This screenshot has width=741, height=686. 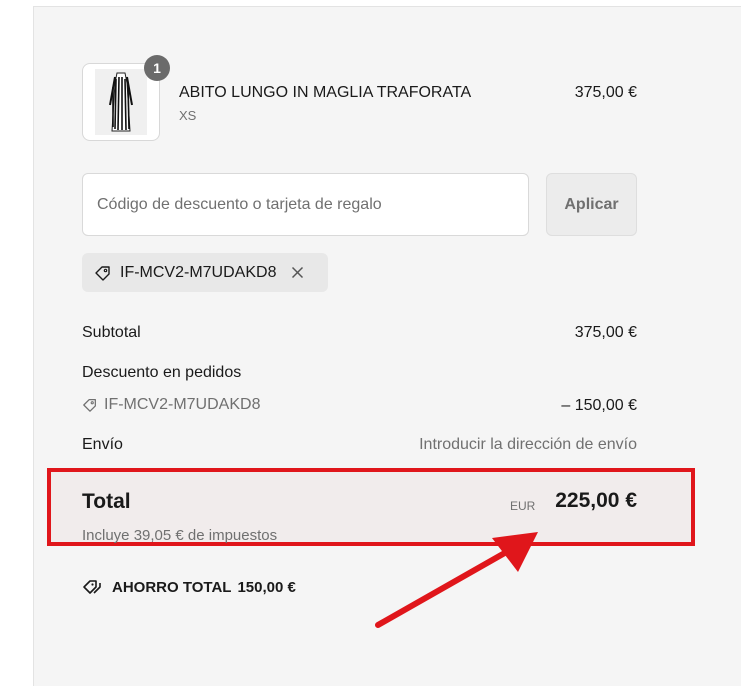 What do you see at coordinates (180, 535) in the screenshot?
I see `tax-note: Incluye 39,05 € de impuestos` at bounding box center [180, 535].